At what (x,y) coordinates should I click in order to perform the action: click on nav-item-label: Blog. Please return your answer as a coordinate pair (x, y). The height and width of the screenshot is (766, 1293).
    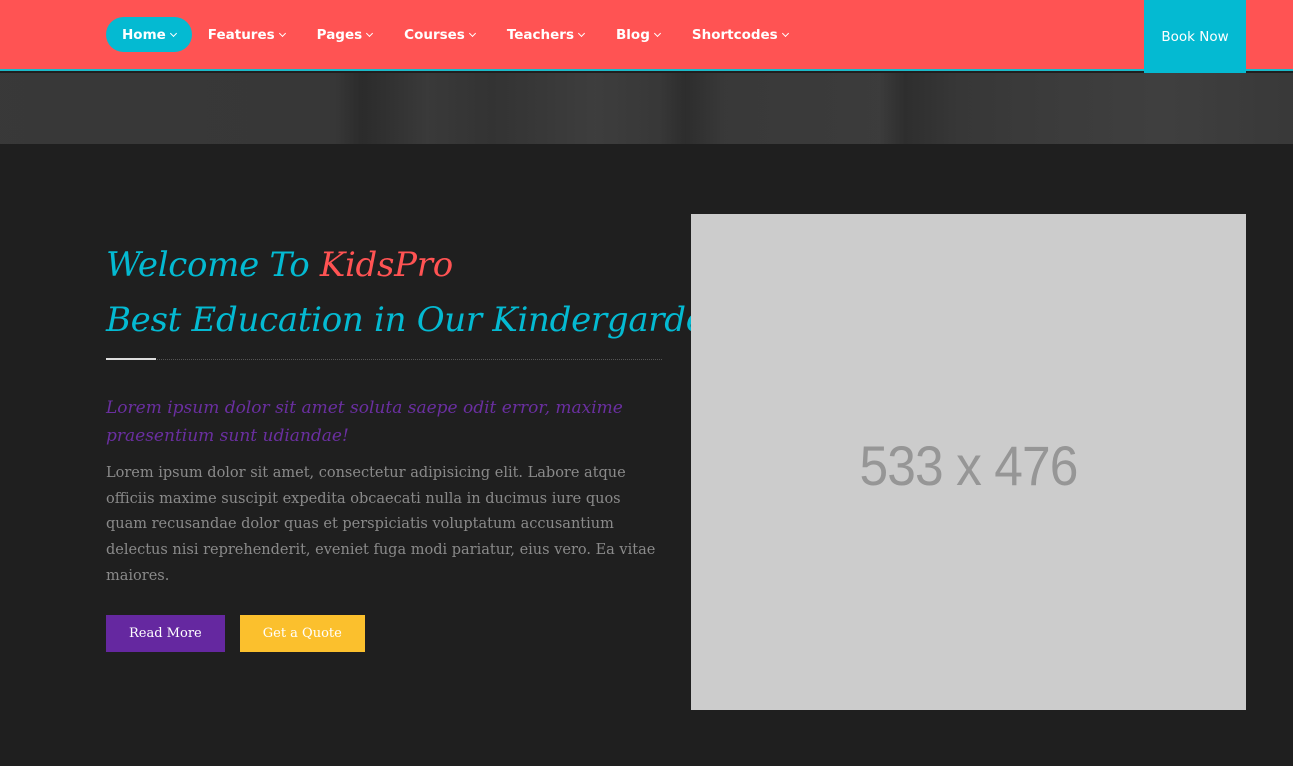
    Looking at the image, I should click on (633, 34).